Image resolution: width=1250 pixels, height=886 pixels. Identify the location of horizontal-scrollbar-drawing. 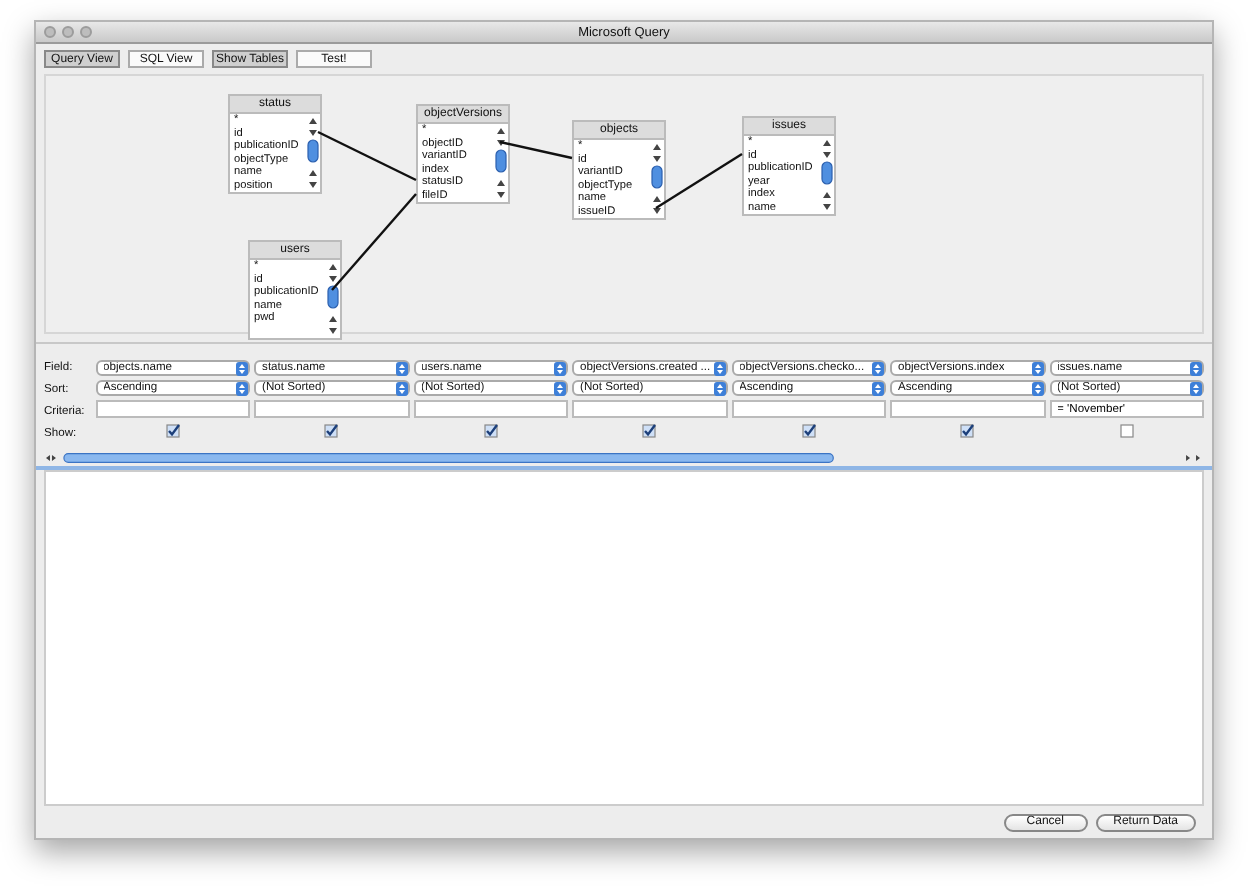
(624, 458).